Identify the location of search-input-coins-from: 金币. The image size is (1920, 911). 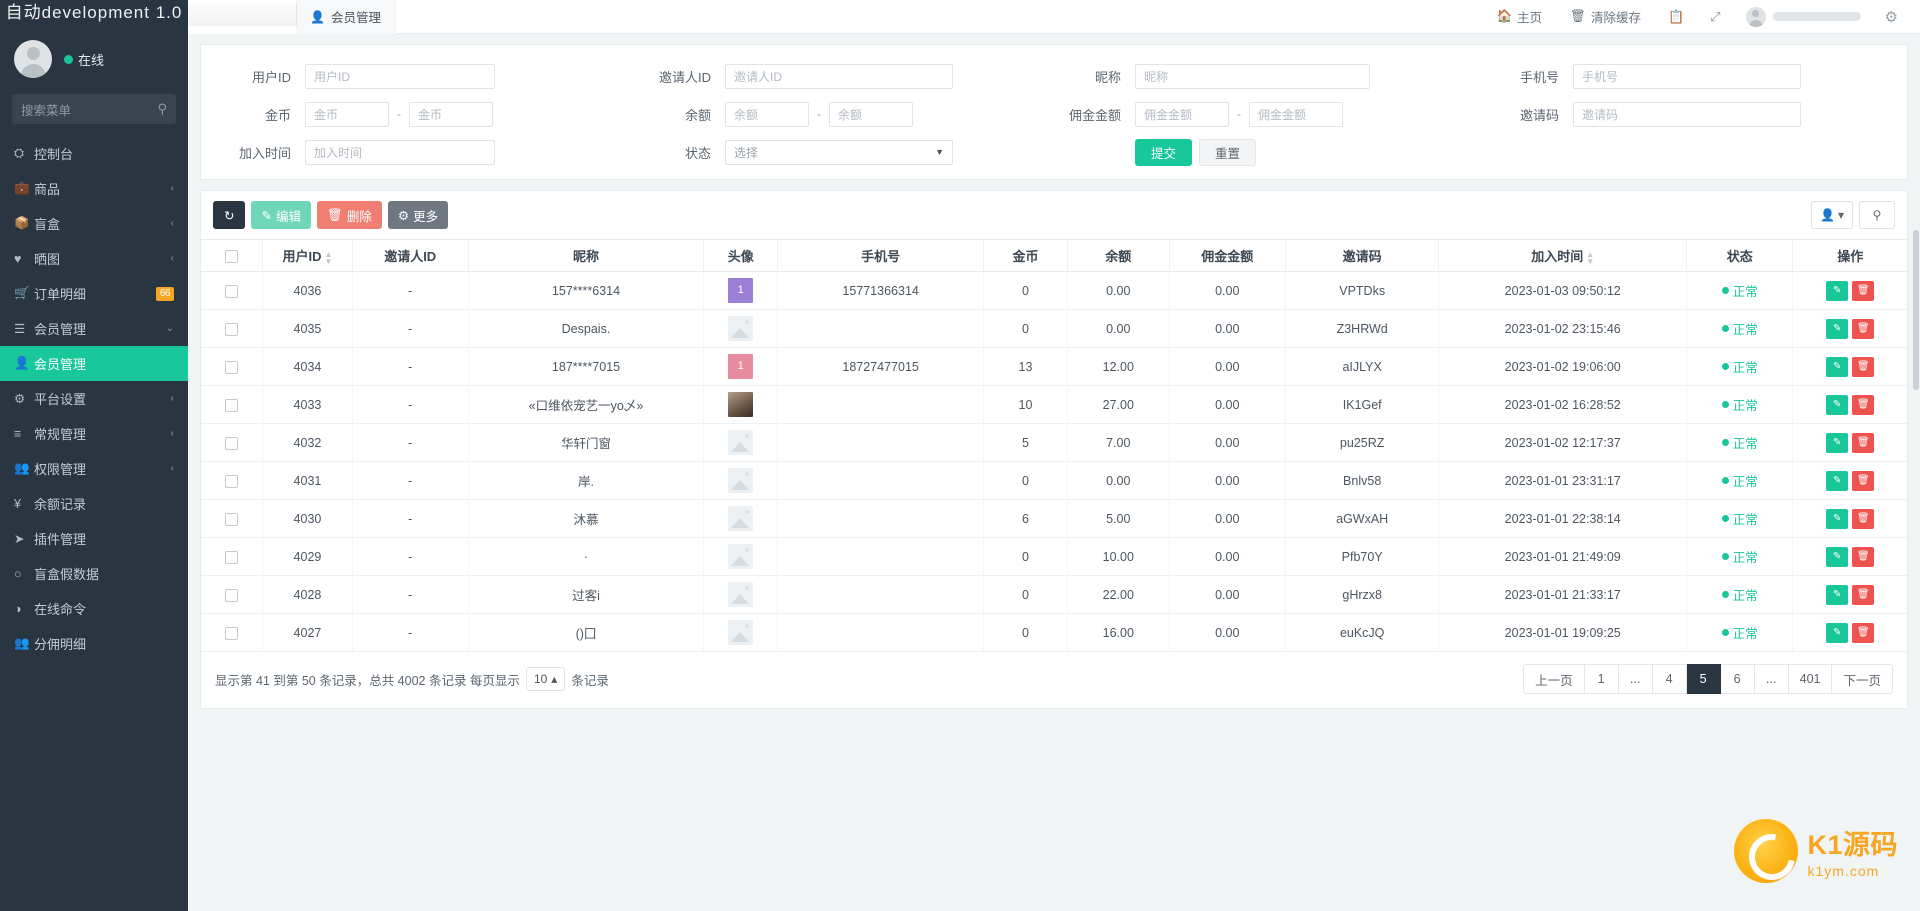
(347, 114).